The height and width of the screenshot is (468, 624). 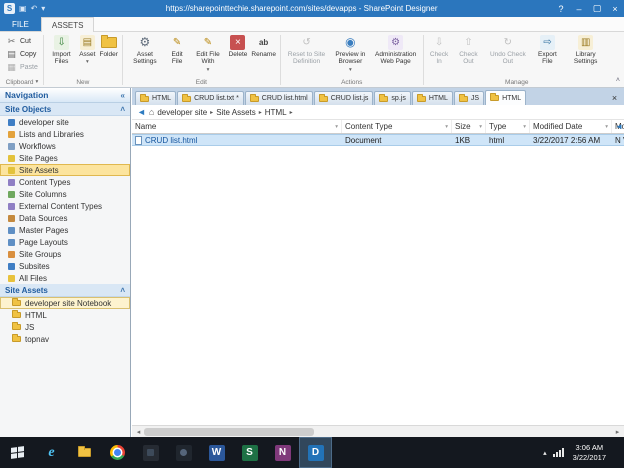 I want to click on document-tab: JS, so click(x=469, y=98).